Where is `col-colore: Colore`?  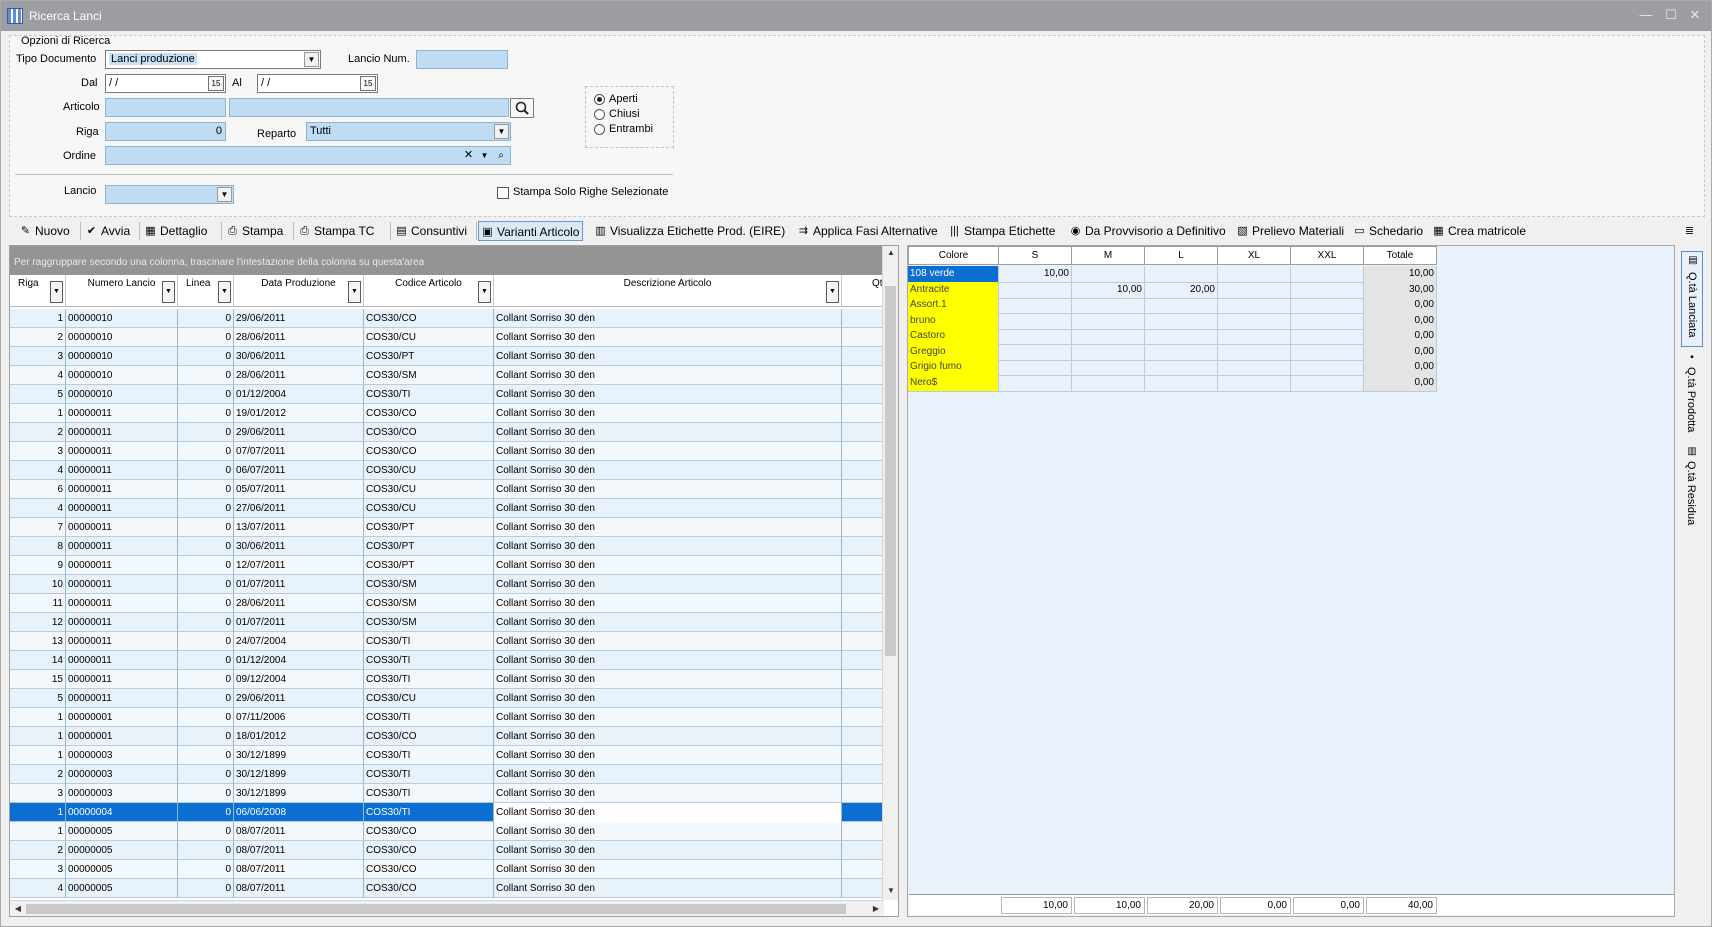 col-colore: Colore is located at coordinates (953, 255).